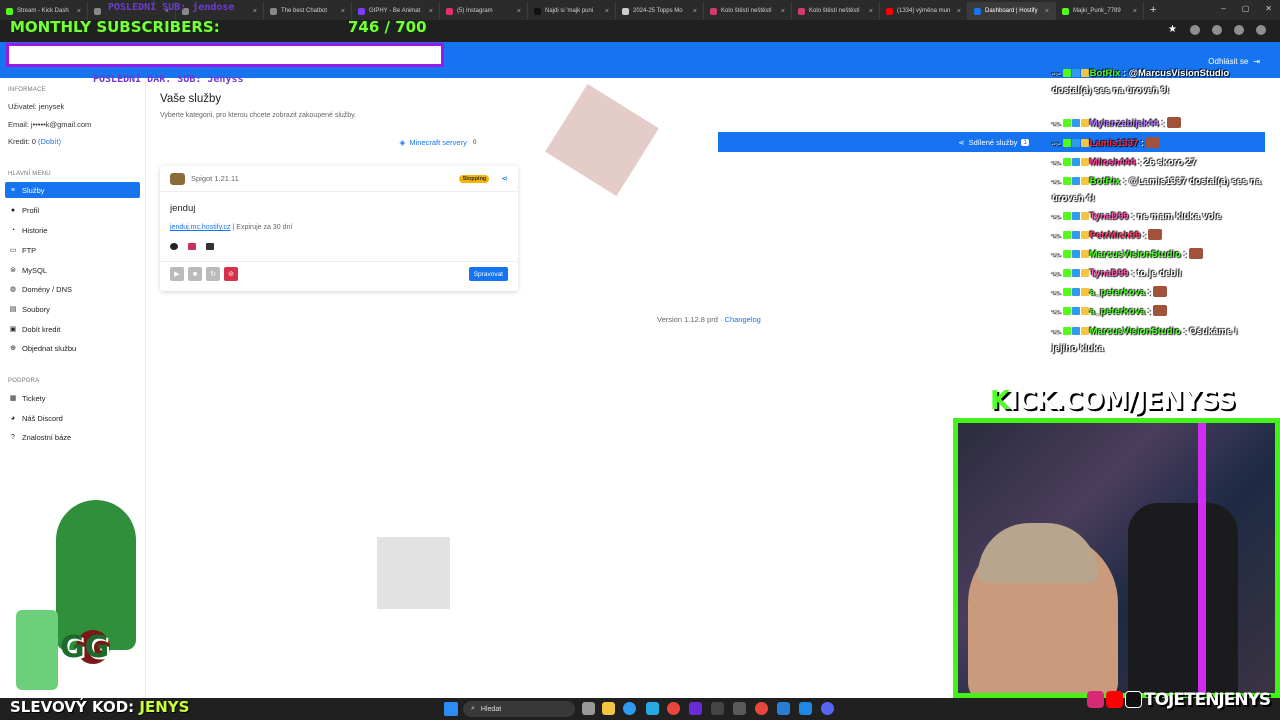  What do you see at coordinates (177, 274) in the screenshot?
I see `start-button: ▶` at bounding box center [177, 274].